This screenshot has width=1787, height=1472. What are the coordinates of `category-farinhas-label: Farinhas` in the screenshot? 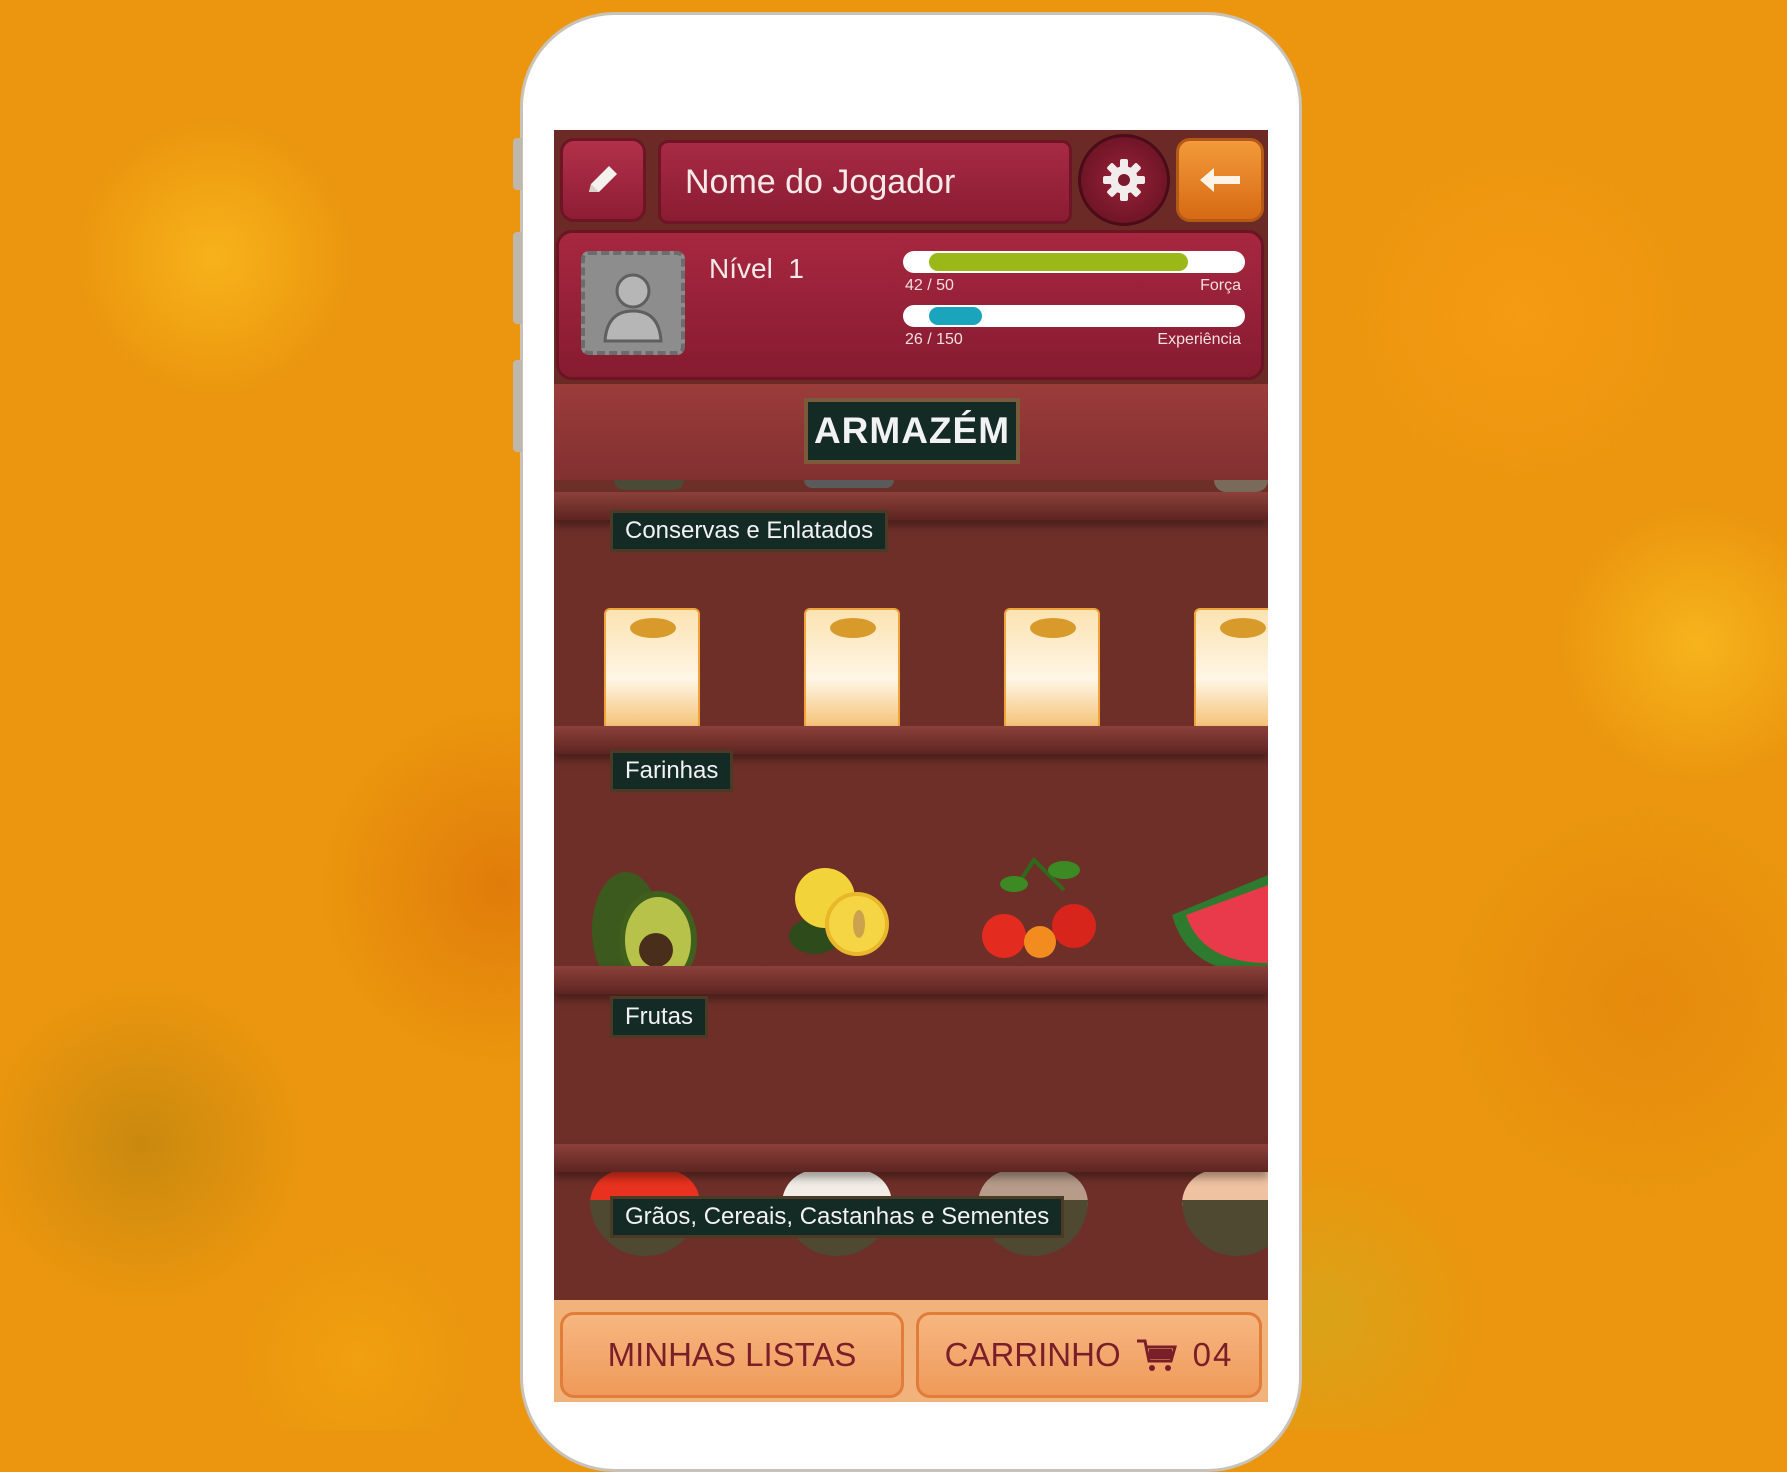 It's located at (672, 771).